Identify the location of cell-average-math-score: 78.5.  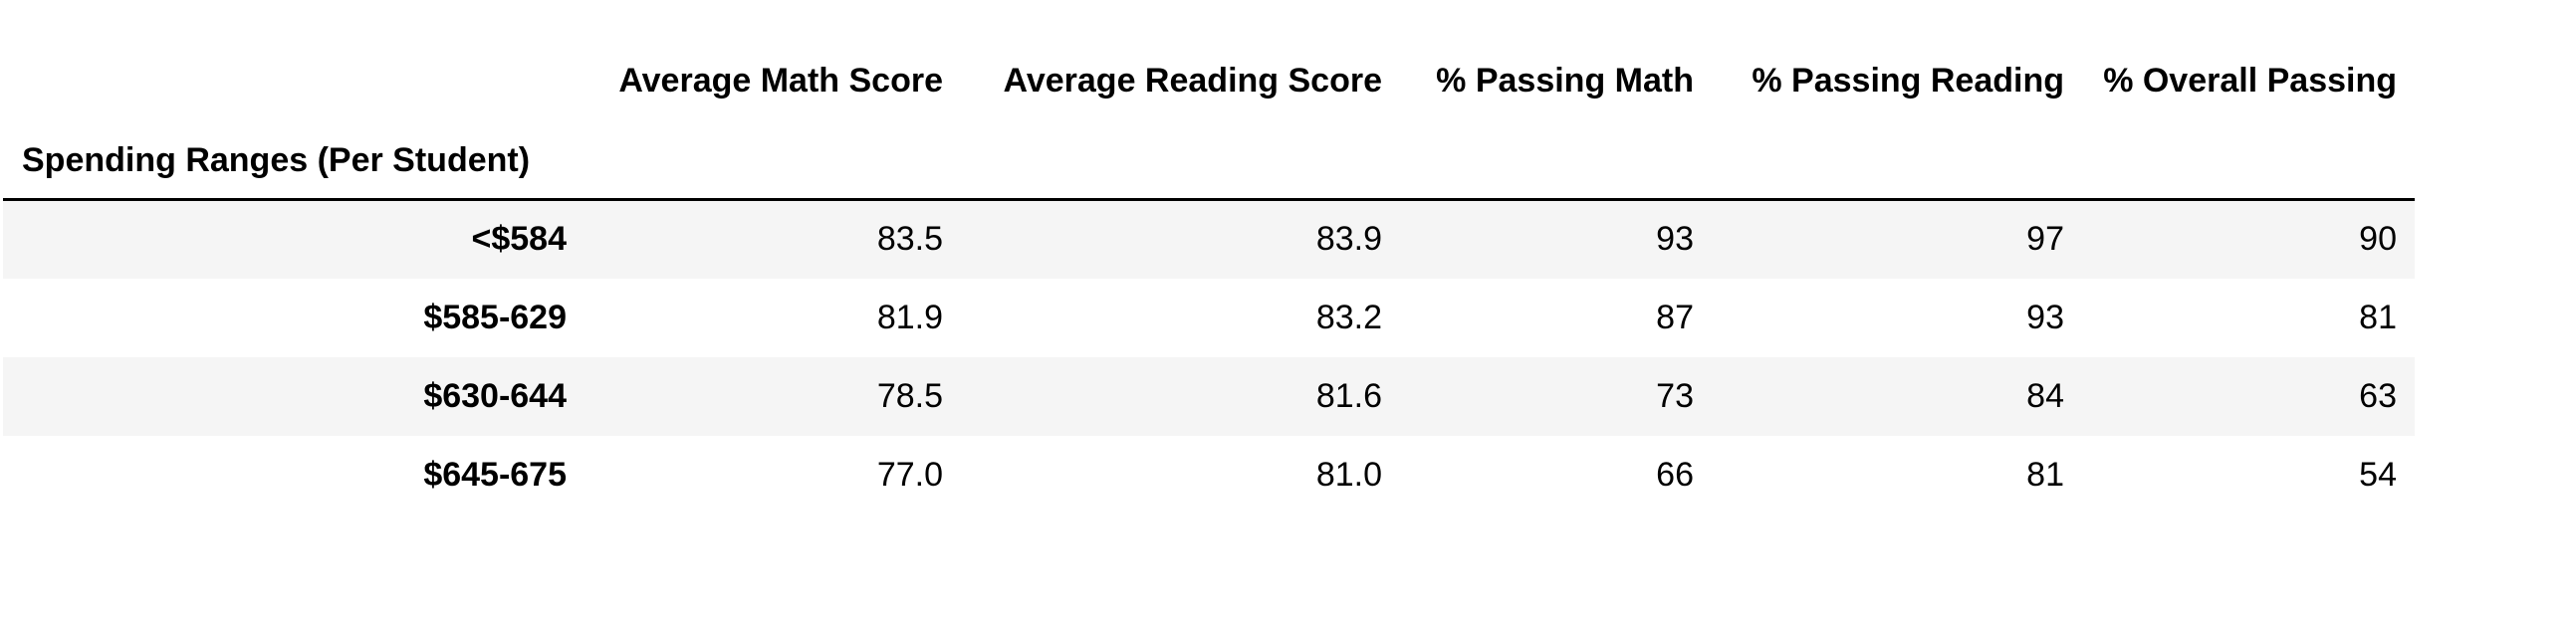
(909, 395).